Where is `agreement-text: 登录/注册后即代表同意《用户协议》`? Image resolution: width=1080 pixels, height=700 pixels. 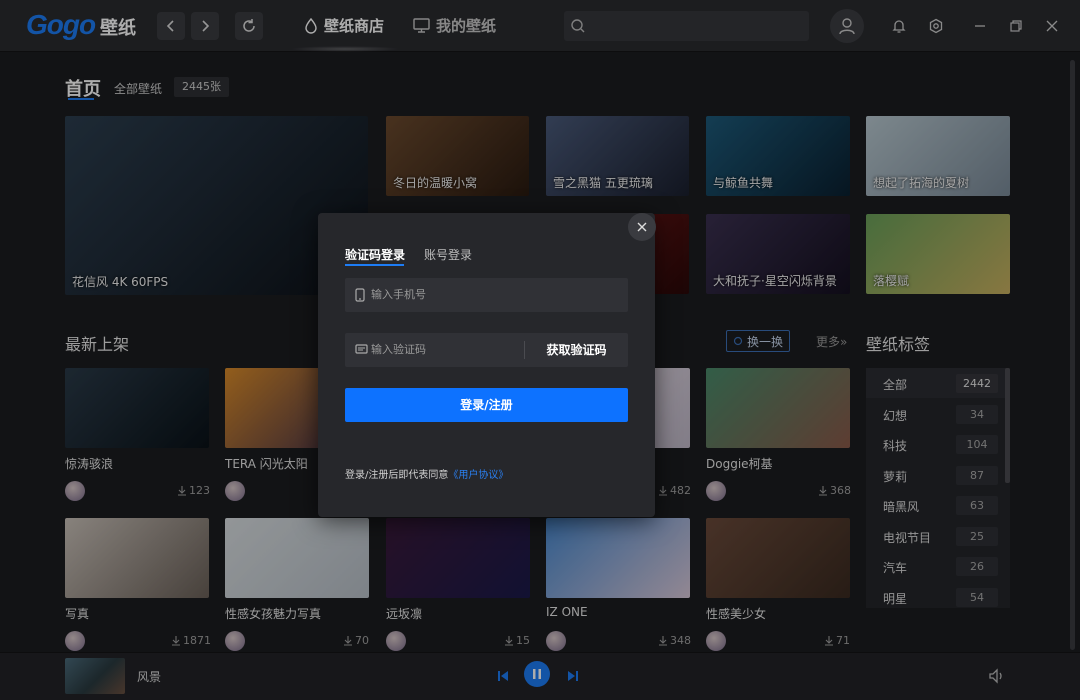
agreement-text: 登录/注册后即代表同意《用户协议》 is located at coordinates (426, 473).